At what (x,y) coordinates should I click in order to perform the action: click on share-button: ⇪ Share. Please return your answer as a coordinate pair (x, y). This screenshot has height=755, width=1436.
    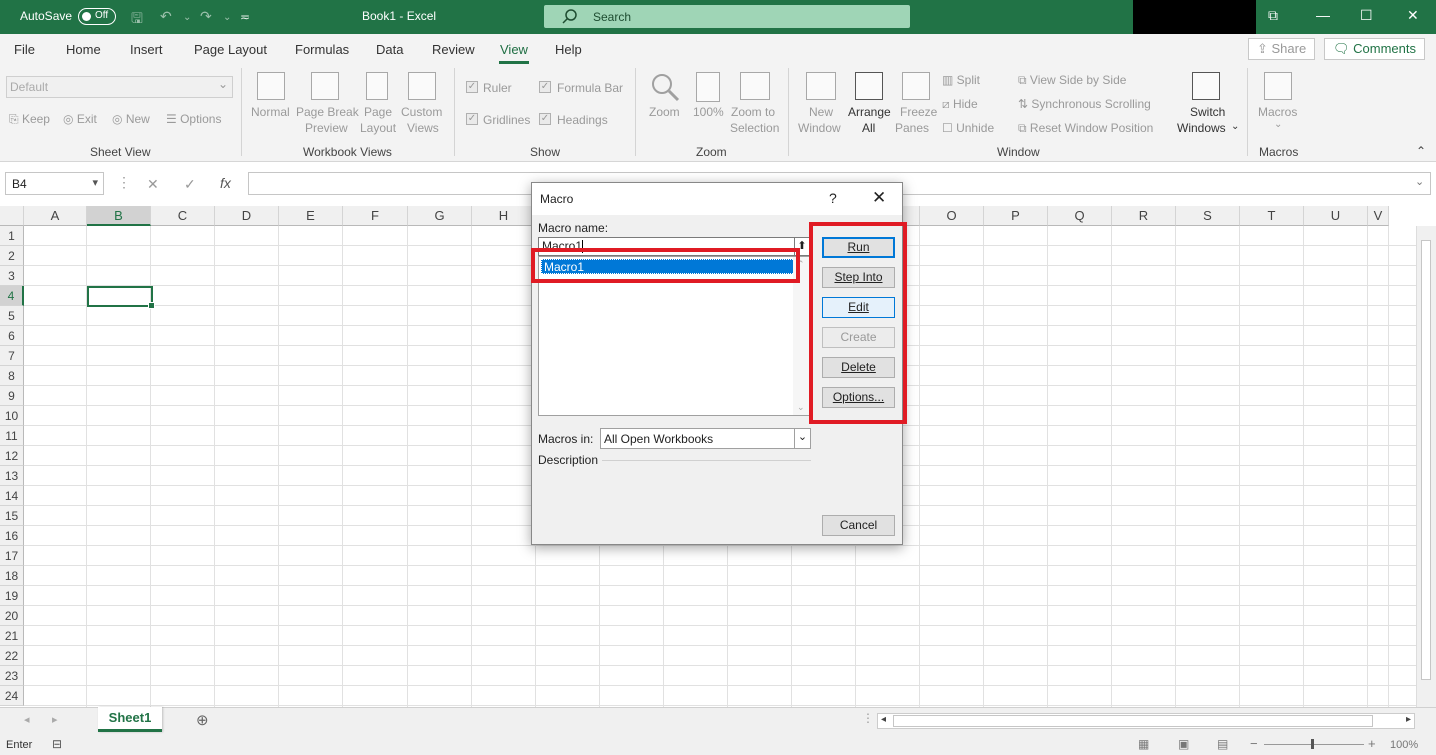
    Looking at the image, I should click on (1282, 49).